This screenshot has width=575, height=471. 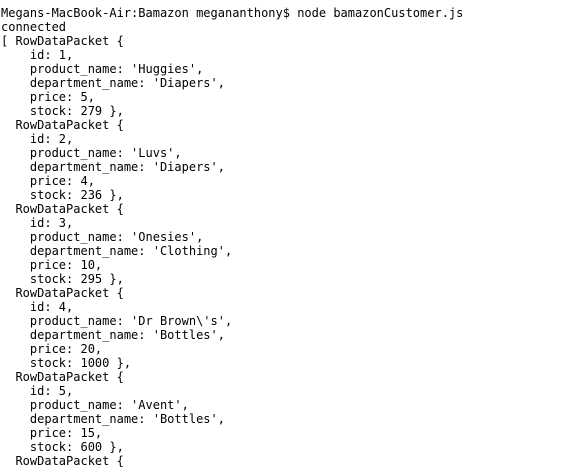 I want to click on output-line: product_name: 'Dr Brown\'s',, so click(x=117, y=321).